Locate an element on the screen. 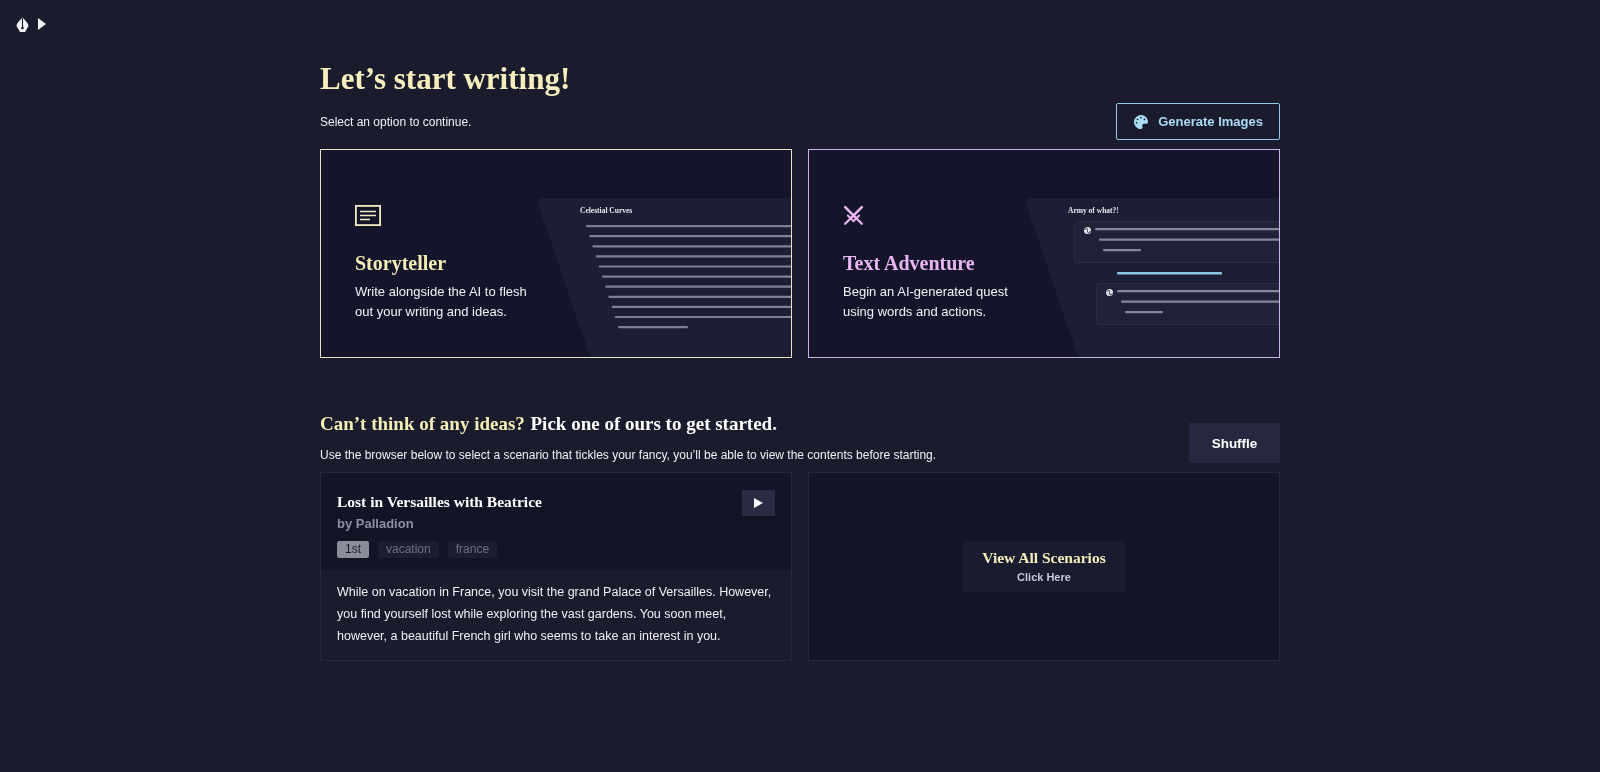 The image size is (1600, 772). caret-right-icon is located at coordinates (42, 24).